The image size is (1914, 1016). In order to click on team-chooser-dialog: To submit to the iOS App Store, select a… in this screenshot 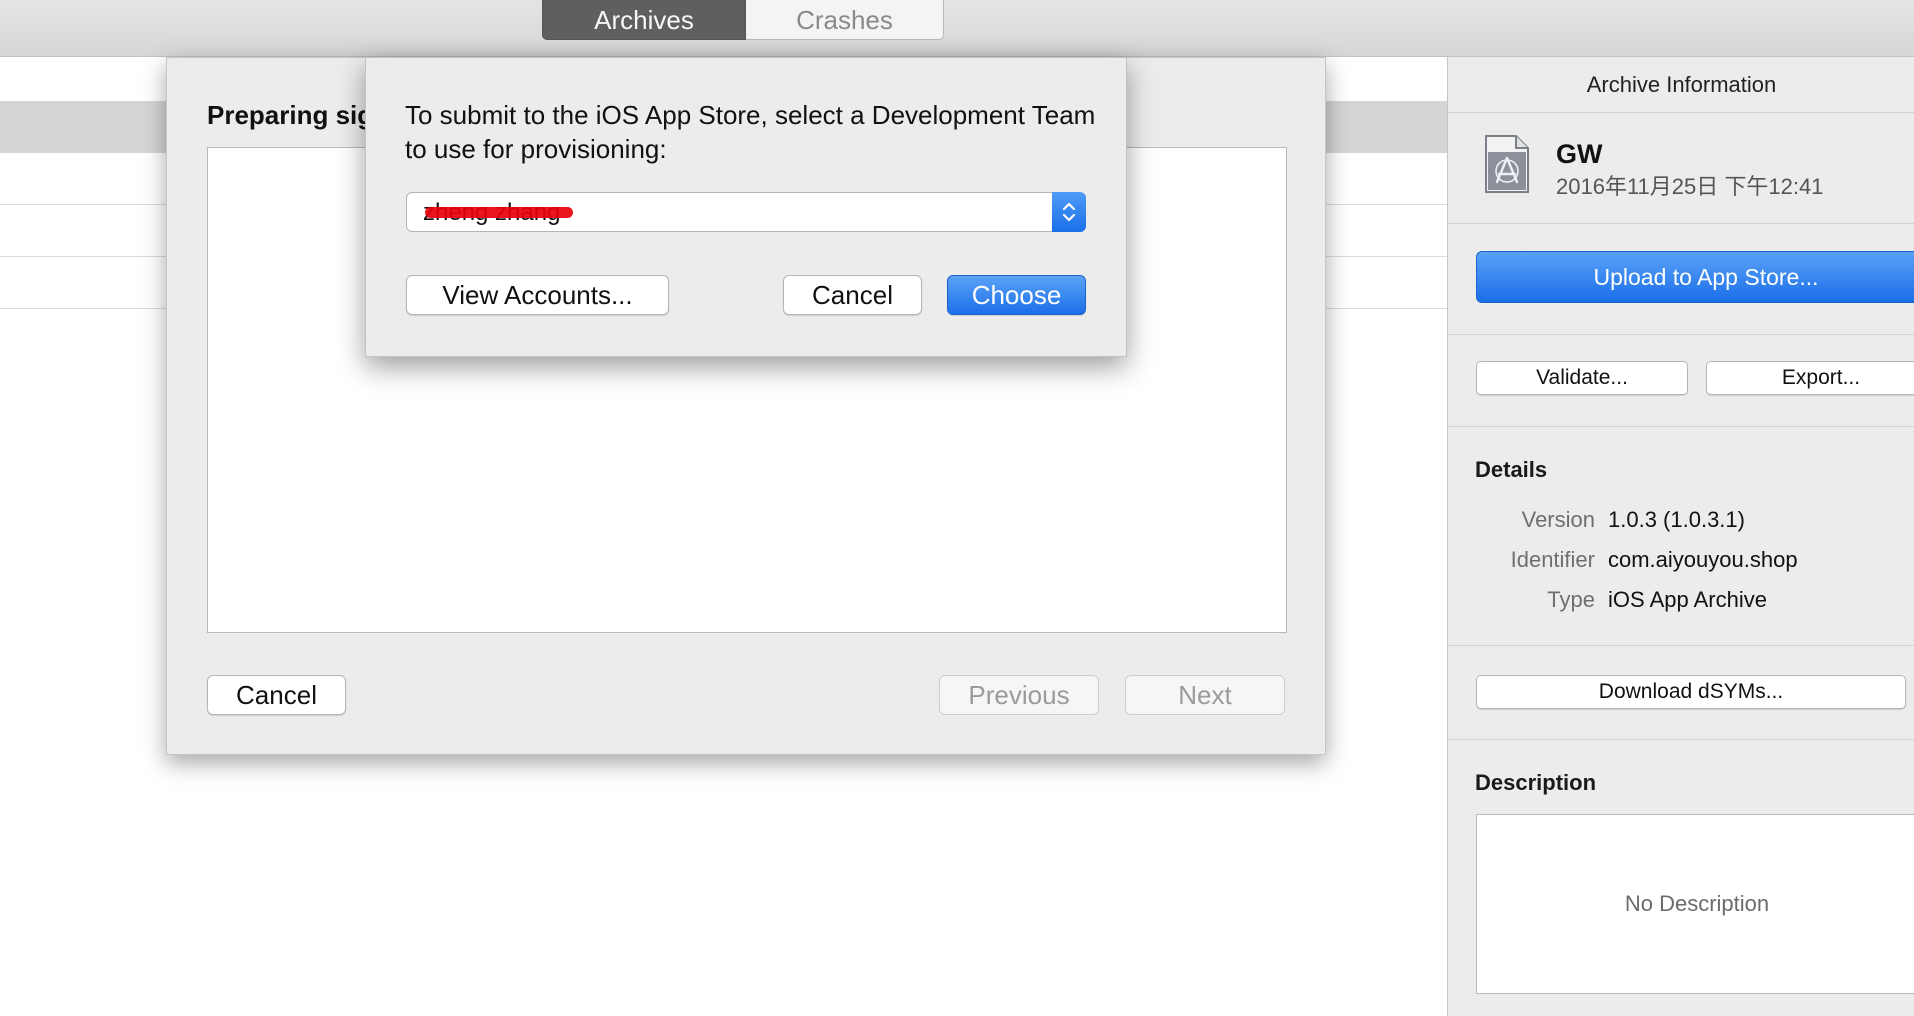, I will do `click(746, 207)`.